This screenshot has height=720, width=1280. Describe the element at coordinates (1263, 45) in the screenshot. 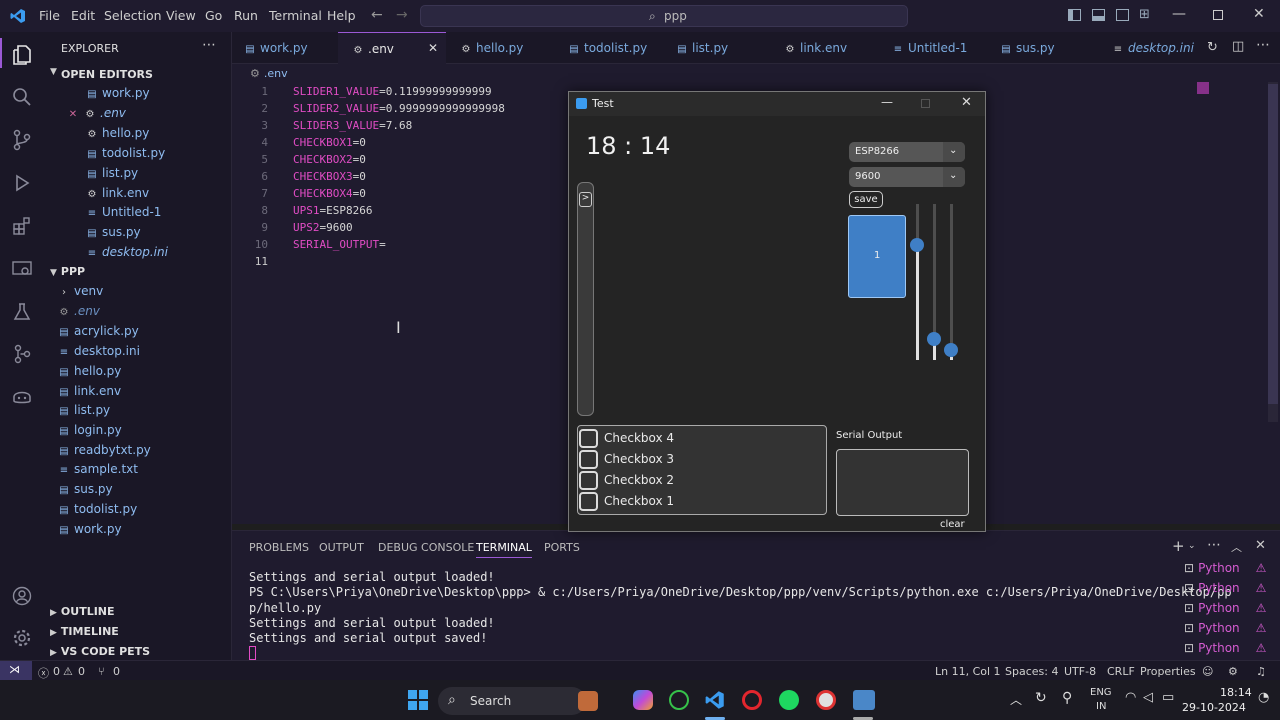

I see `more-actions-icon: ⋯` at that location.